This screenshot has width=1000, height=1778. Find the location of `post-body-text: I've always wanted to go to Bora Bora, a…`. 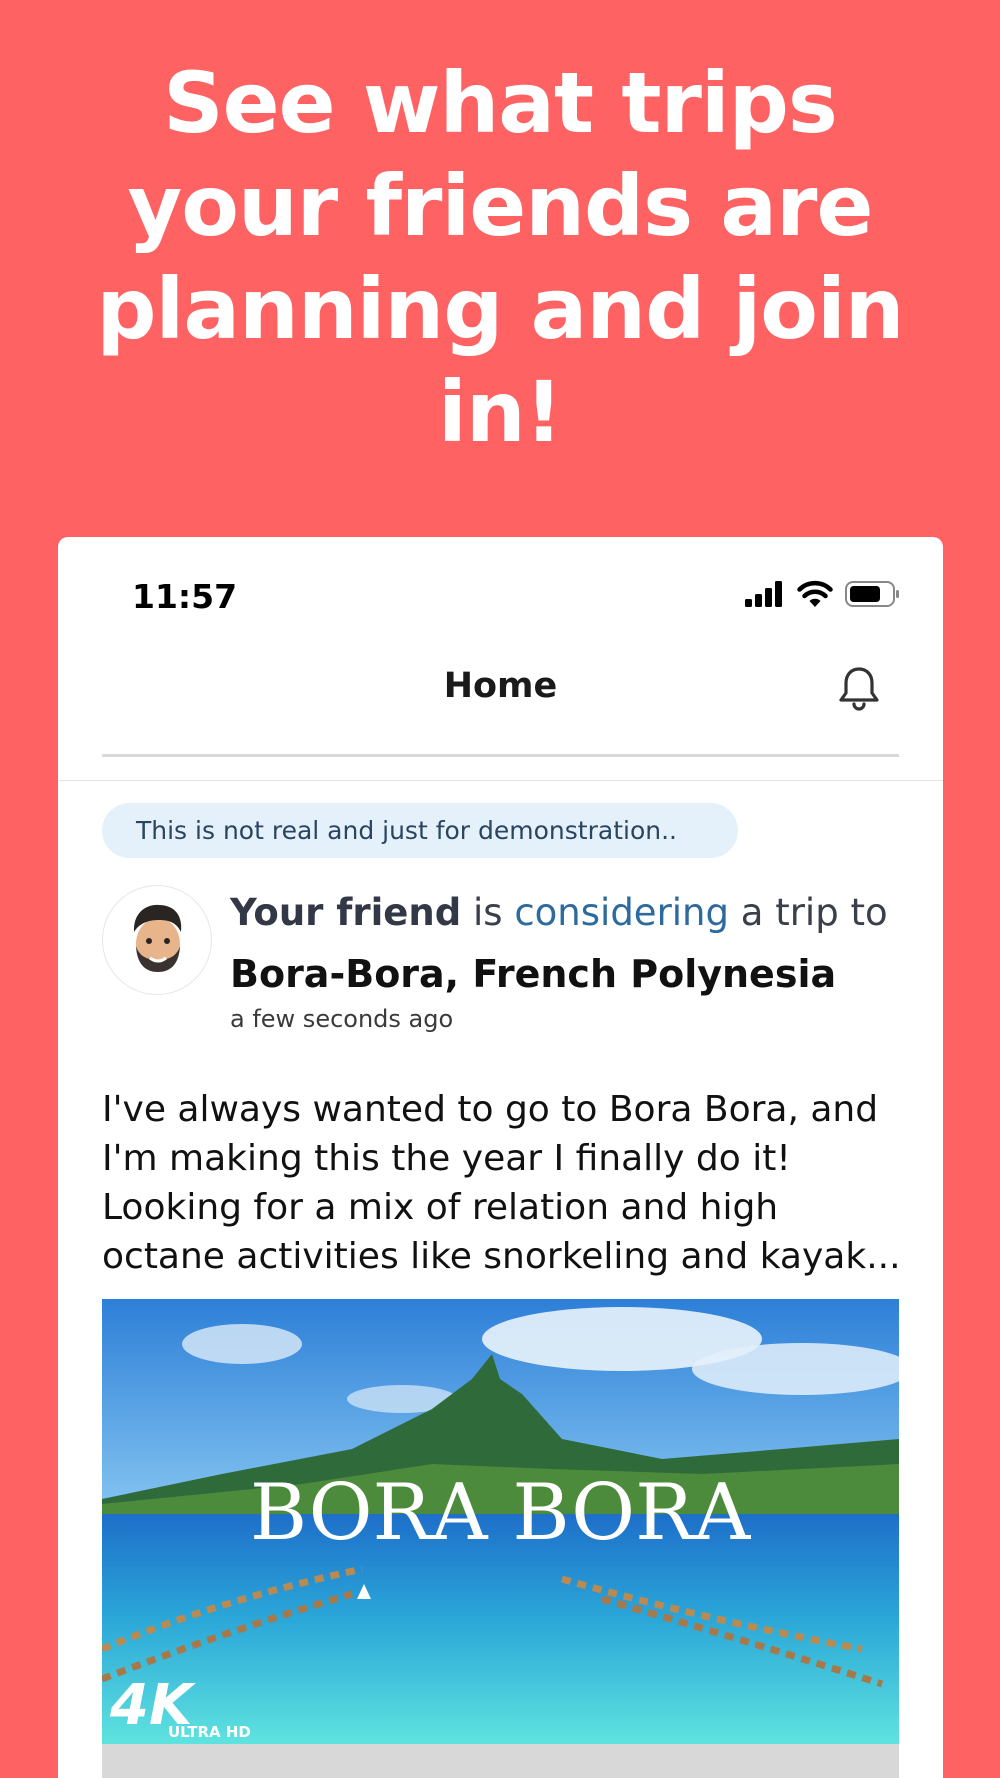

post-body-text: I've always wanted to go to Bora Bora, a… is located at coordinates (501, 1183).